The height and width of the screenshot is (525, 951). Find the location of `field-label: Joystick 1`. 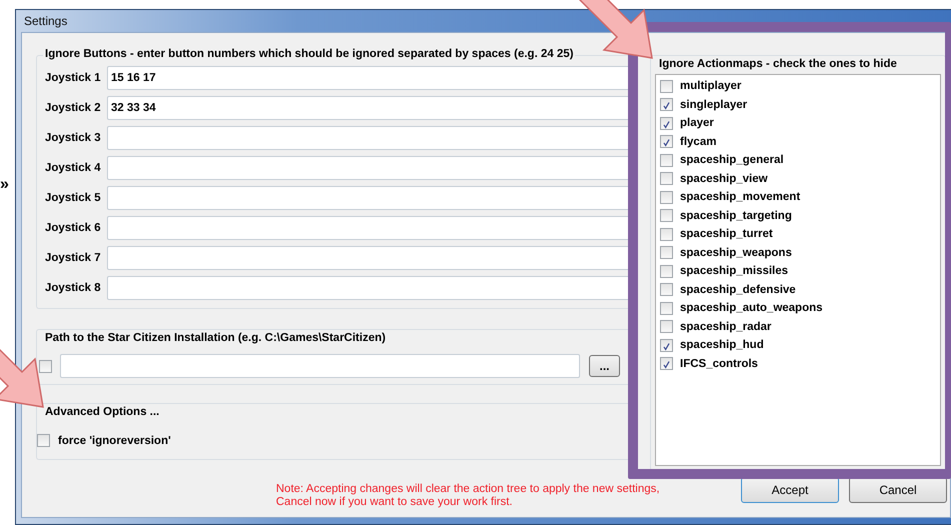

field-label: Joystick 1 is located at coordinates (73, 78).